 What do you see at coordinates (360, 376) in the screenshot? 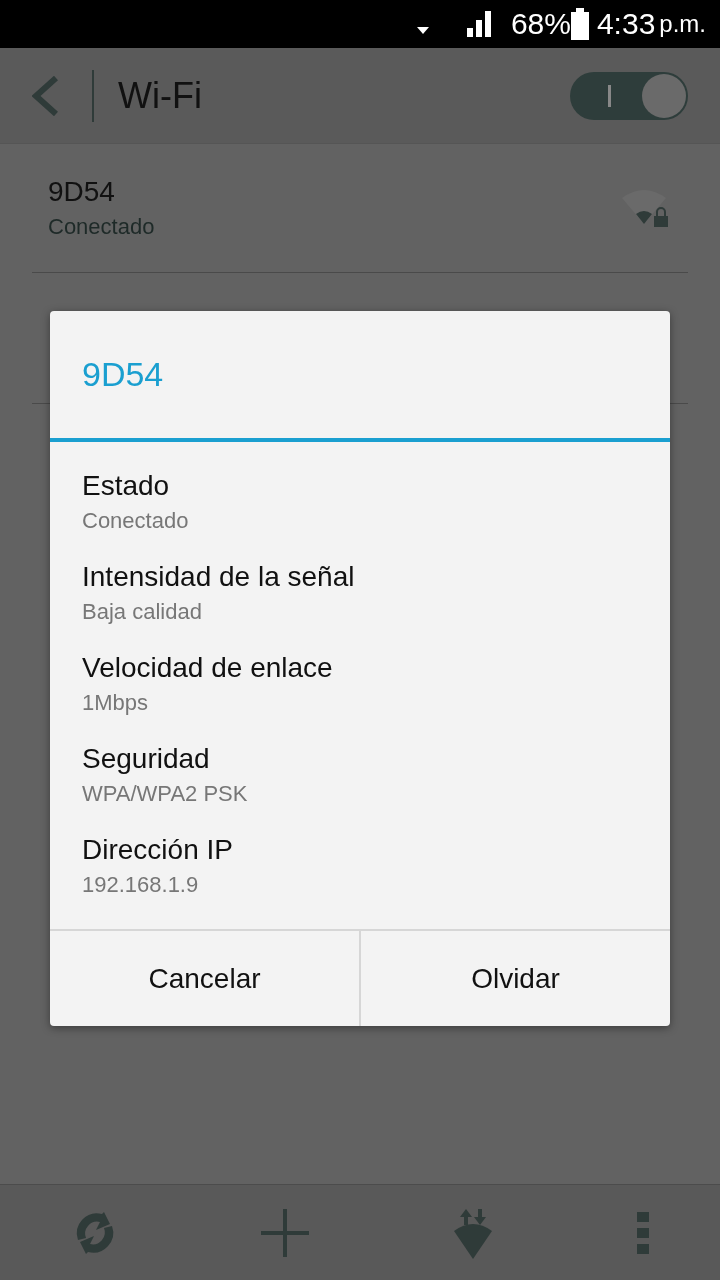
I see `dialog-title: 9D54` at bounding box center [360, 376].